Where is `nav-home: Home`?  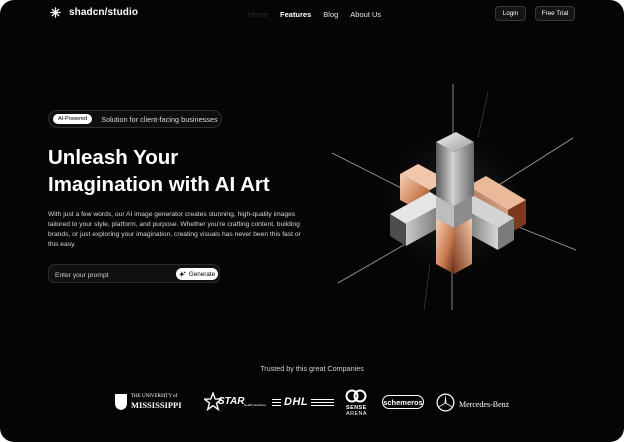 nav-home: Home is located at coordinates (258, 14).